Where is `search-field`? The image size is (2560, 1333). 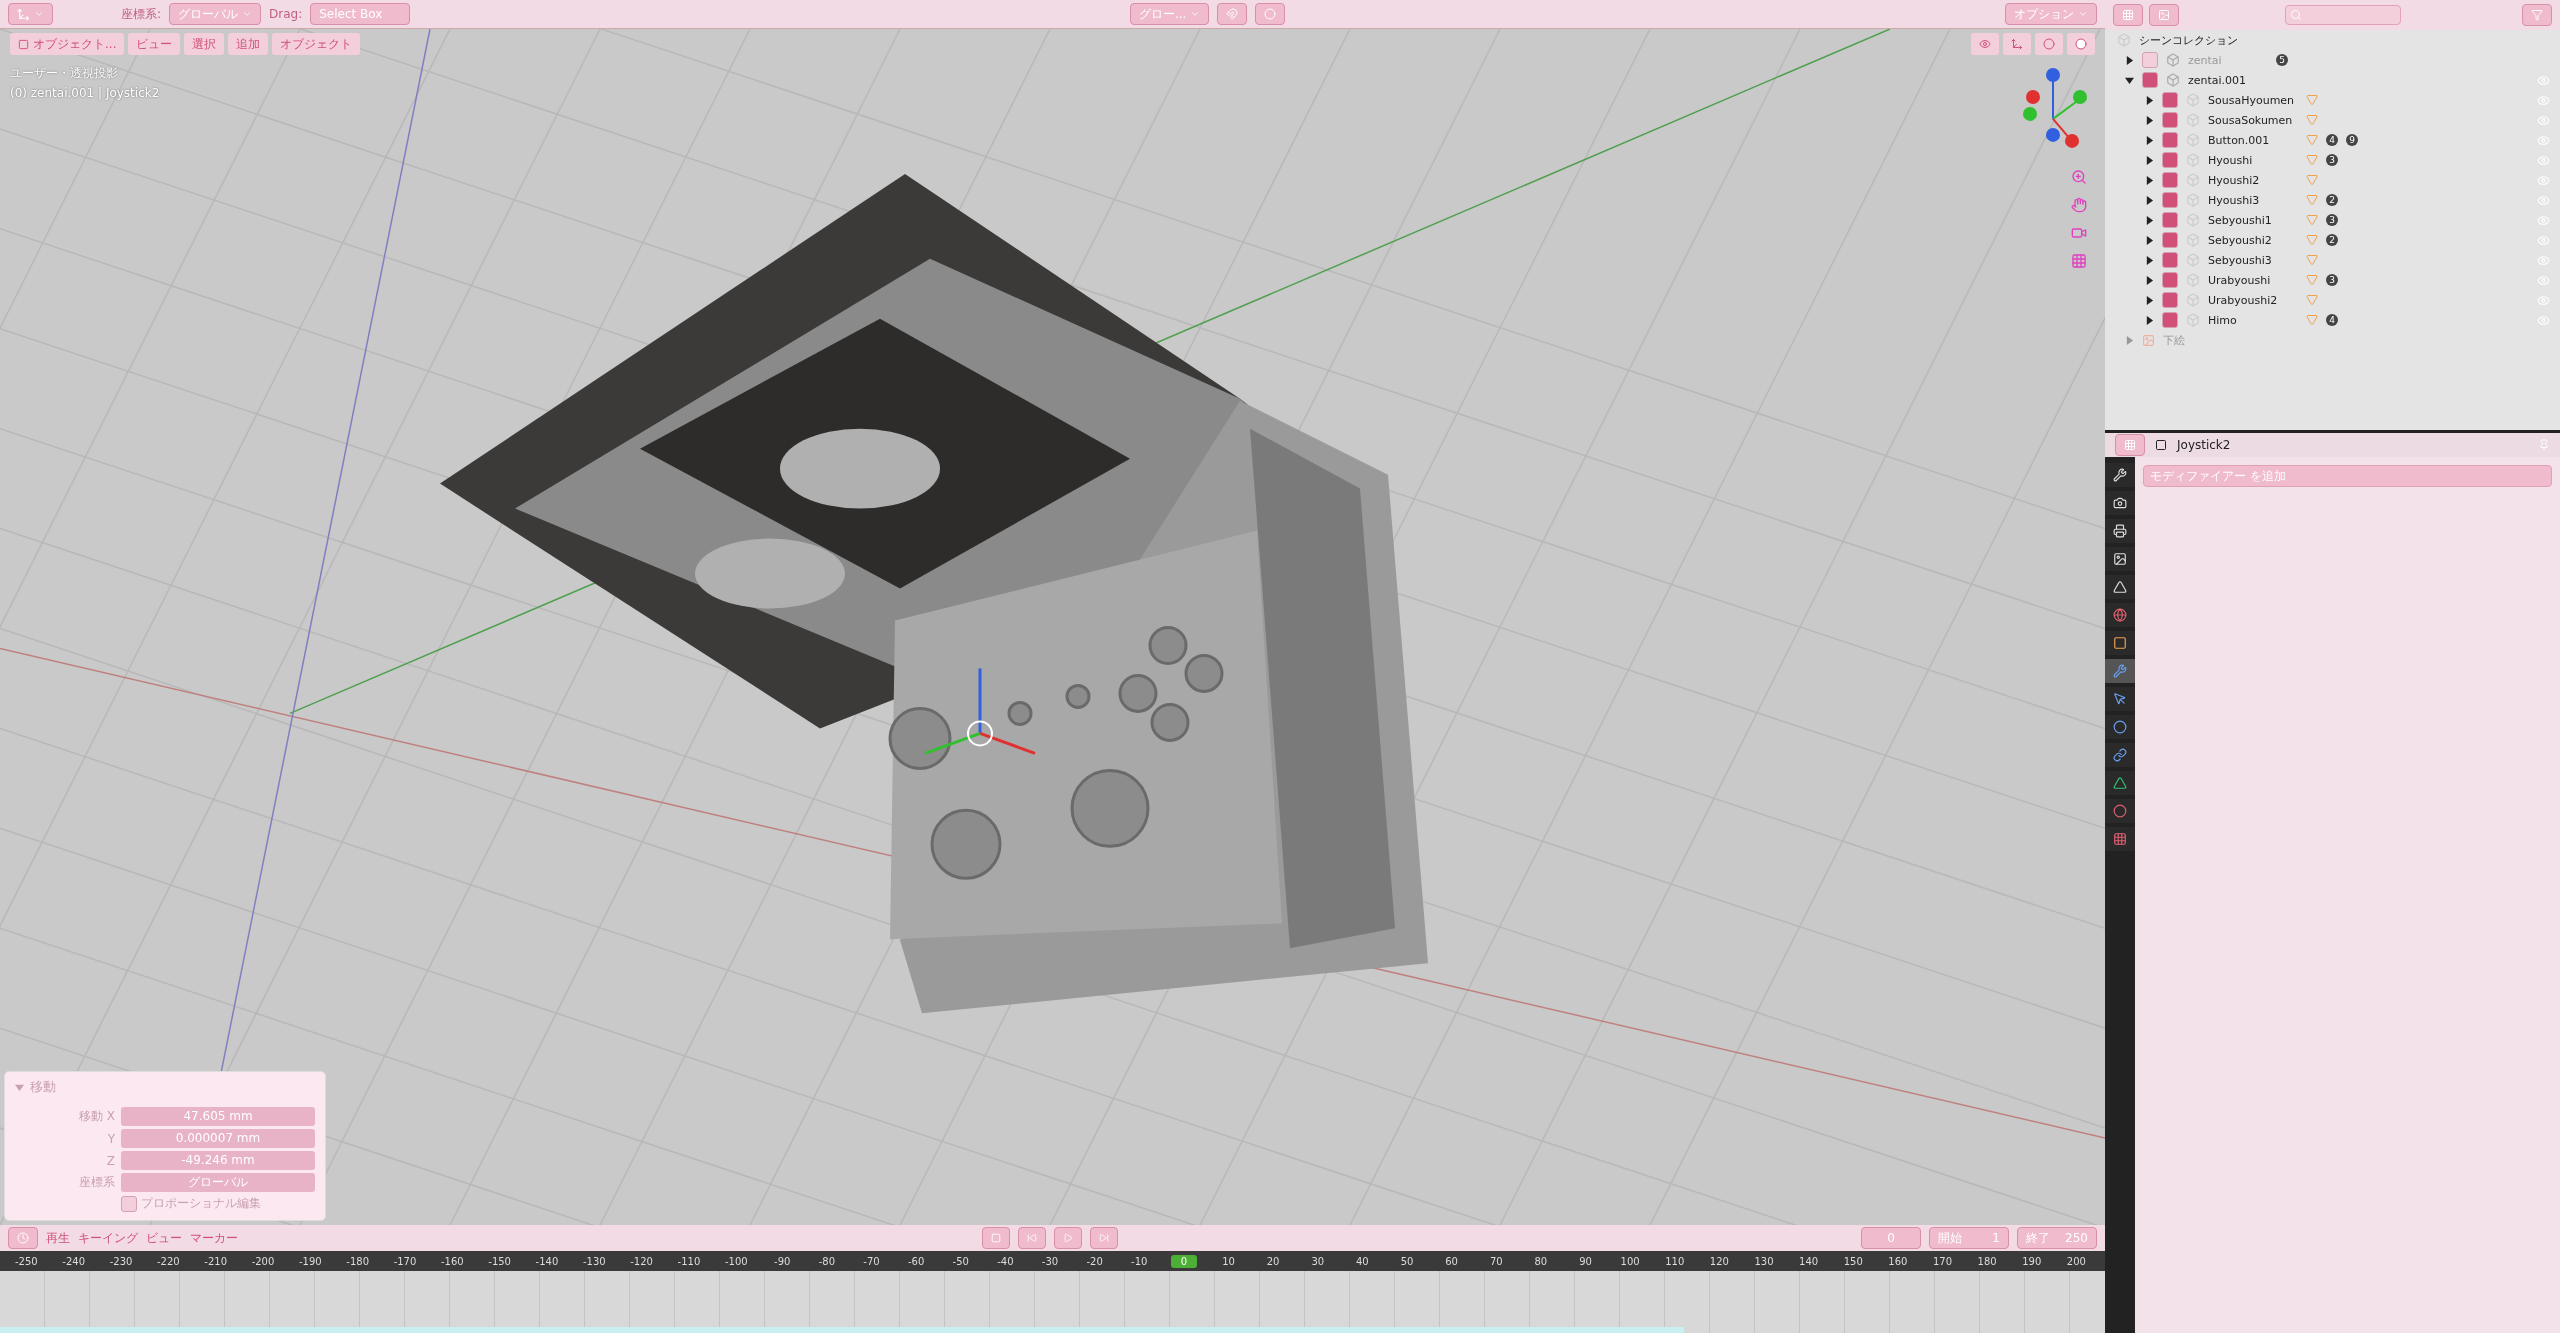
search-field is located at coordinates (2343, 15).